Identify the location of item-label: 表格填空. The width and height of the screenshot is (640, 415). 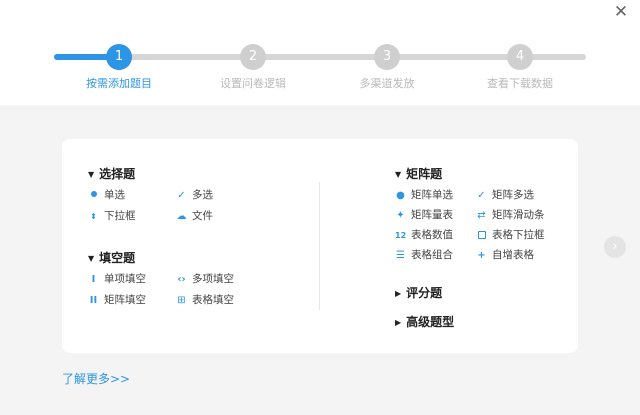
(213, 300).